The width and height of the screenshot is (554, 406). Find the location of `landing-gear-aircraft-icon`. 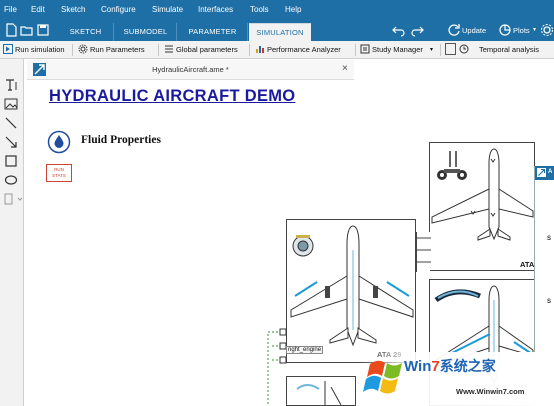

landing-gear-aircraft-icon is located at coordinates (482, 194).